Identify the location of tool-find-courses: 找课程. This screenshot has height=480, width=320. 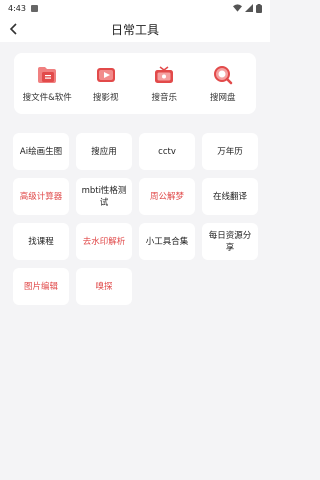
(41, 241).